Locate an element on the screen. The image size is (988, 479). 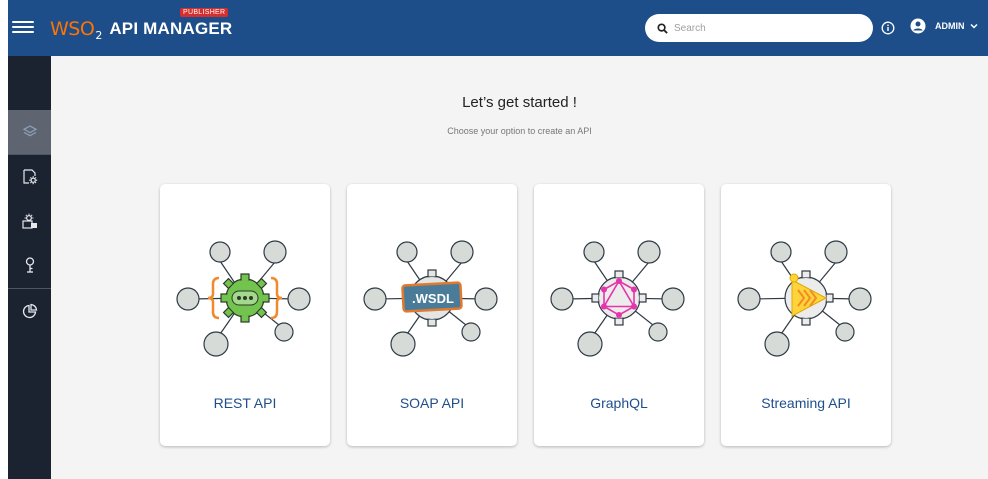
top-app-bar: WSO2 API MANAGER PUBLISHER ADMIN is located at coordinates (498, 28).